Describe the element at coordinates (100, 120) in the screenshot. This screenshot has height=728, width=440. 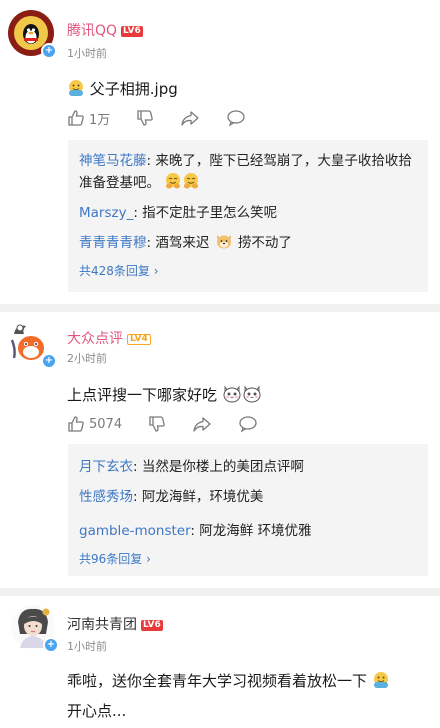
I see `like-count: 1万` at that location.